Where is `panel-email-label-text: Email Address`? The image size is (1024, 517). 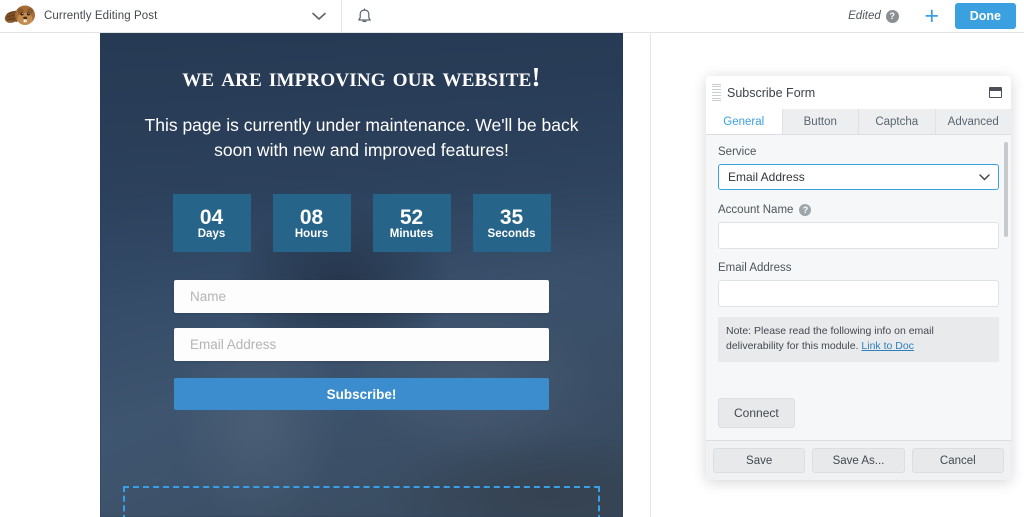 panel-email-label-text: Email Address is located at coordinates (755, 268).